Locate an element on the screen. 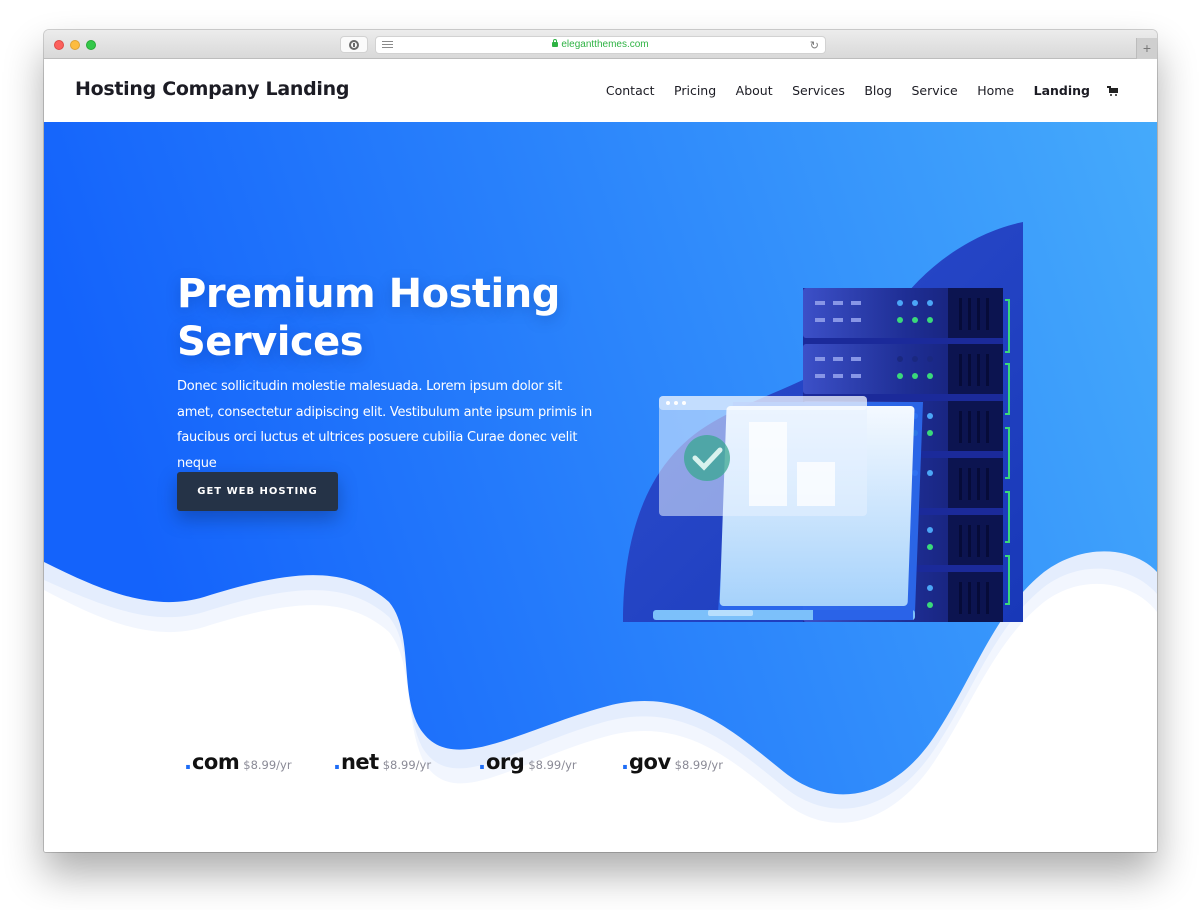 The width and height of the screenshot is (1200, 910). minimize-window-button is located at coordinates (75, 45).